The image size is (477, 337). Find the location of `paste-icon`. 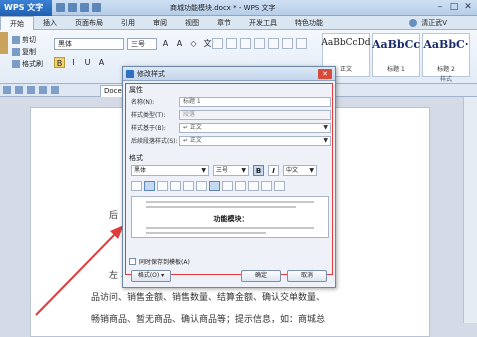

paste-icon is located at coordinates (4, 43).